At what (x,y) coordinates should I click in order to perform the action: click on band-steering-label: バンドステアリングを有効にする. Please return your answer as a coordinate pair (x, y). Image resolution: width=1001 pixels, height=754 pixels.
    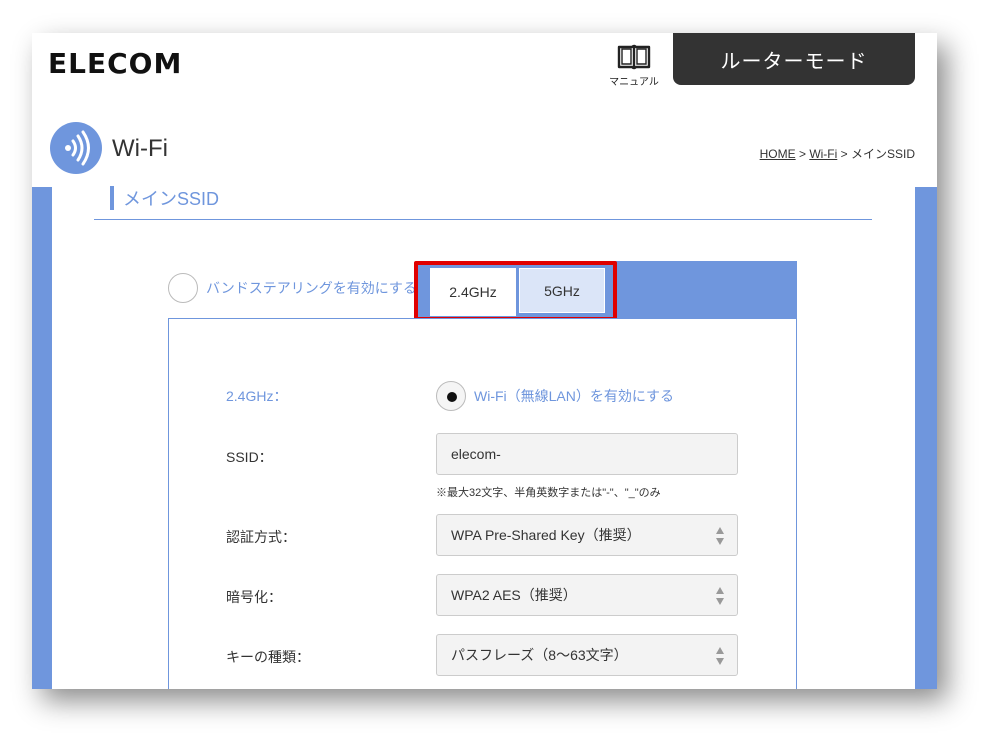
    Looking at the image, I should click on (311, 288).